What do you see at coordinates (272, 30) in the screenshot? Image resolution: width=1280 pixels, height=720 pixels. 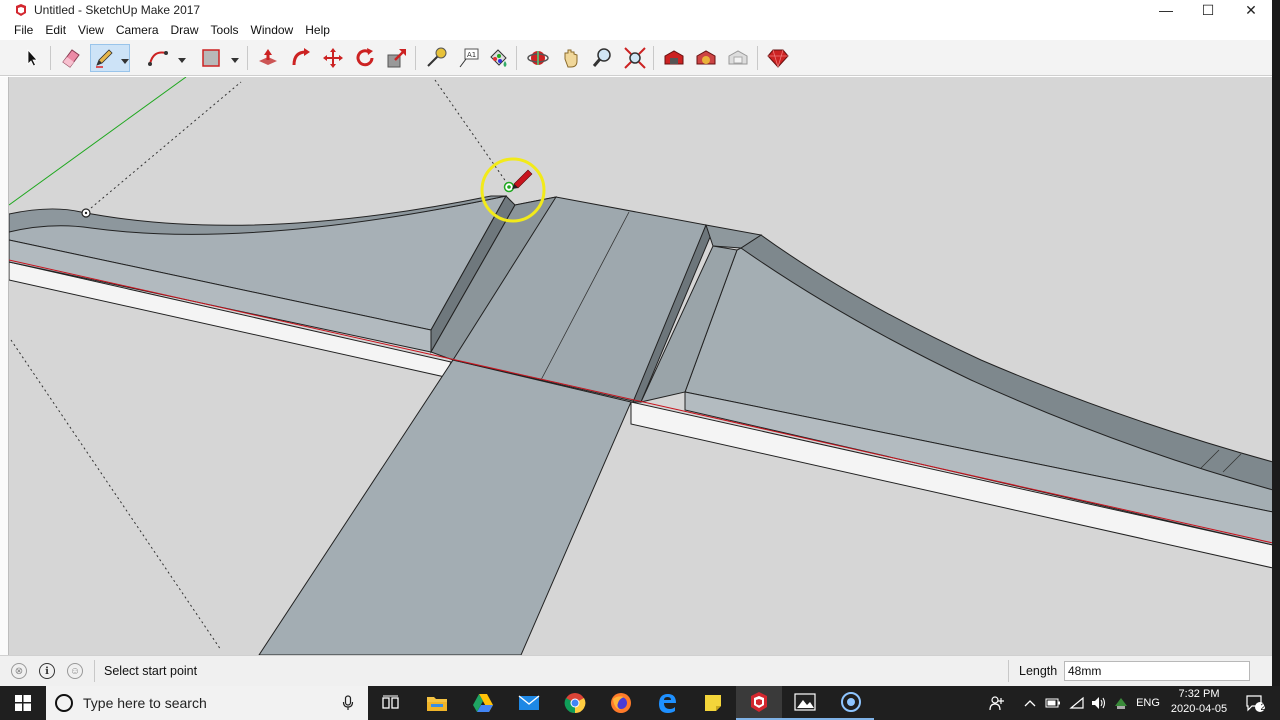 I see `menu-window: Window` at bounding box center [272, 30].